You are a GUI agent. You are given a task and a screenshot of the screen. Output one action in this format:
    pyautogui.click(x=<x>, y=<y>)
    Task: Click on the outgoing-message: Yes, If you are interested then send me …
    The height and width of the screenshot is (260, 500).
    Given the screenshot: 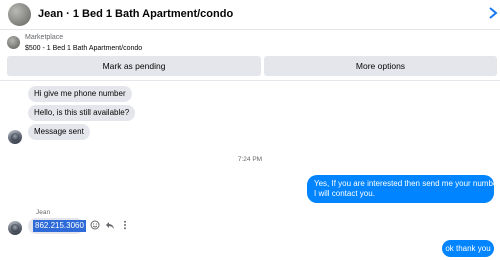 What is the action you would take?
    pyautogui.click(x=403, y=189)
    